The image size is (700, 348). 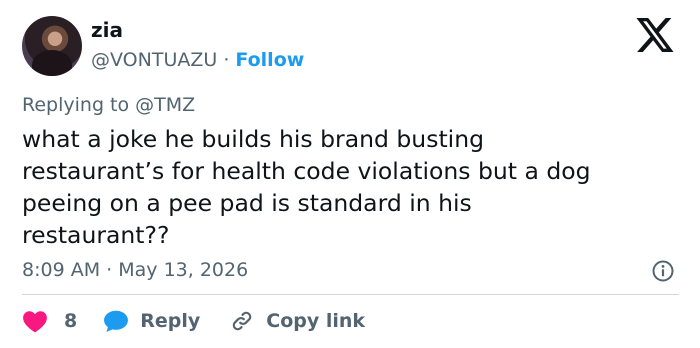 I want to click on x-logo-icon, so click(x=655, y=35).